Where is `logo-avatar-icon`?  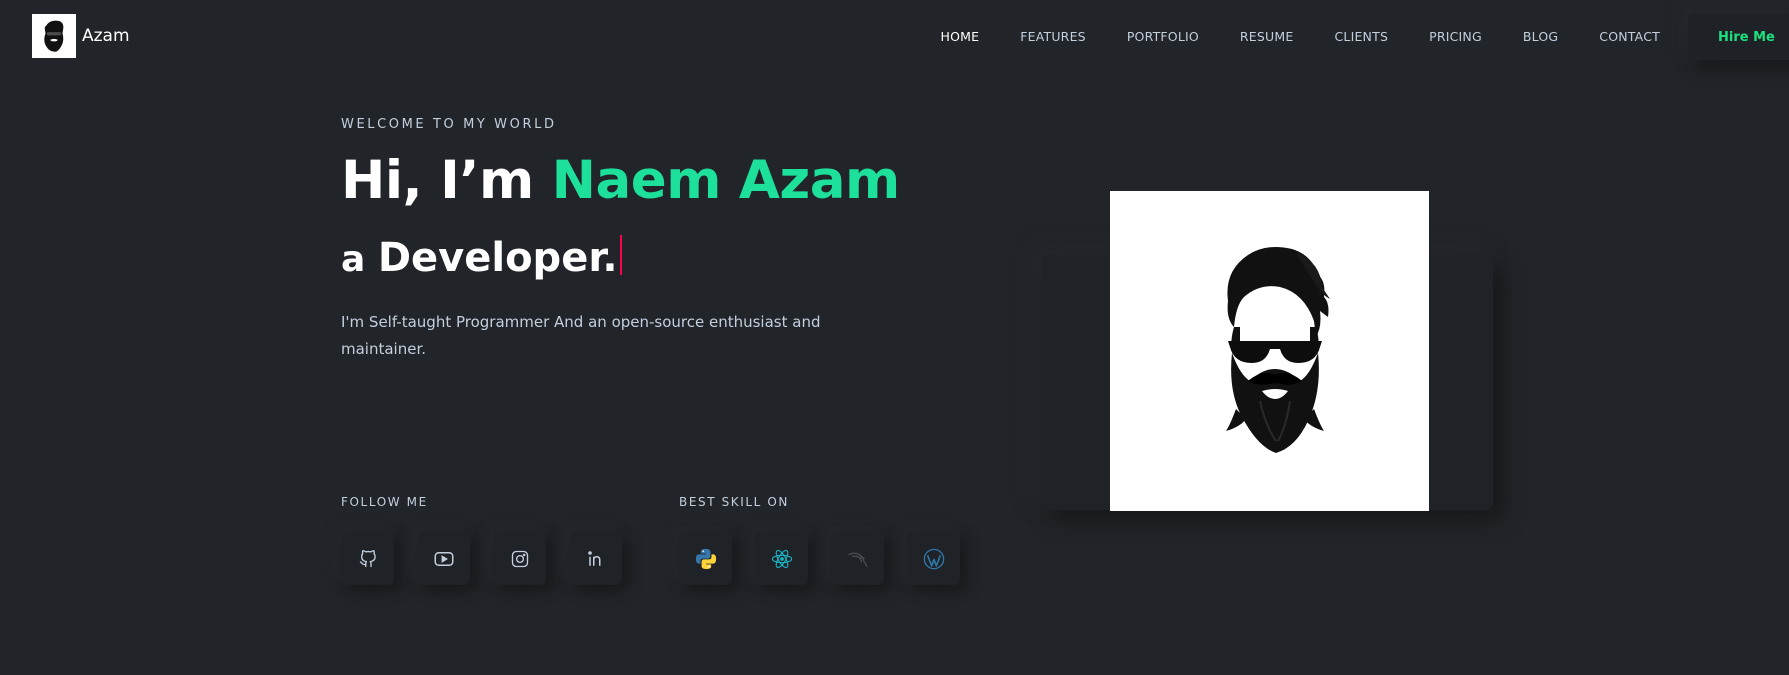
logo-avatar-icon is located at coordinates (54, 36).